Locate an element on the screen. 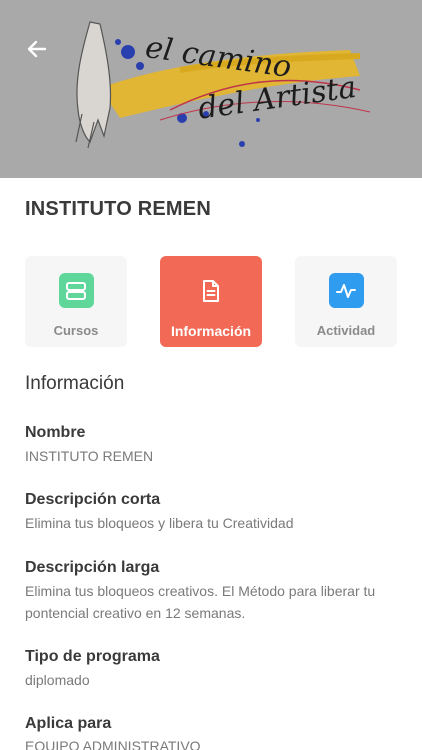  field-value-nombre: INSTITUTO REMEN is located at coordinates (89, 456).